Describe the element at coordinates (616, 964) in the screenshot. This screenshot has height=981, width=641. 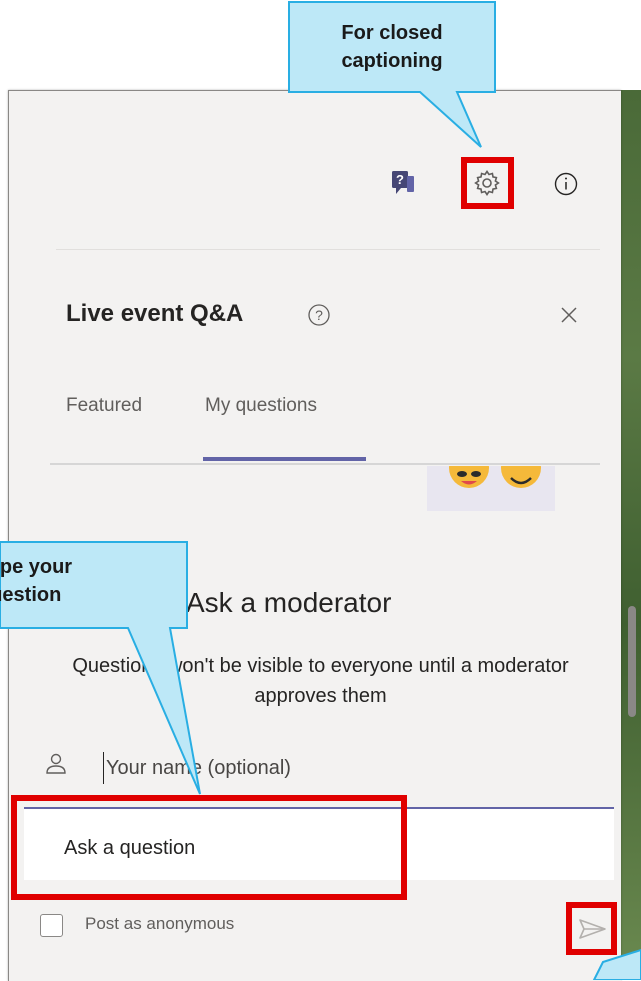
I see `corner-callout-shape` at that location.